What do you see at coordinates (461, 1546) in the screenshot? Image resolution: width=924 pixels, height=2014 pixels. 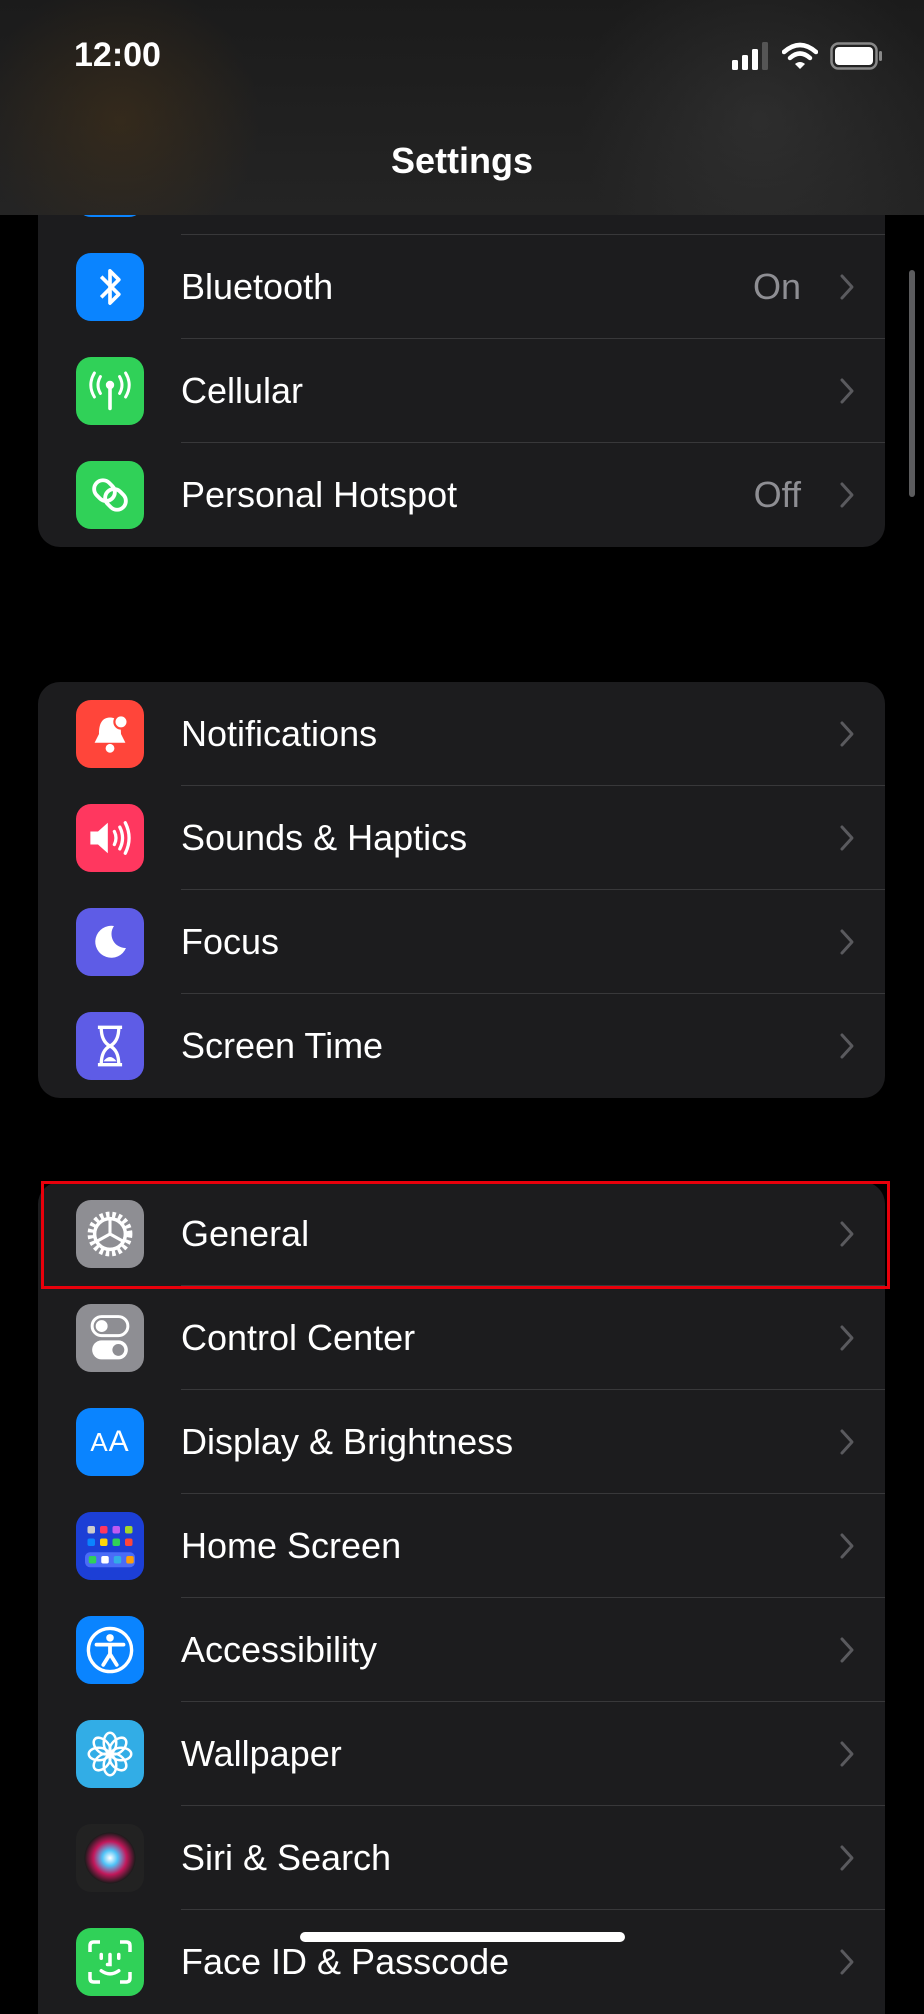 I see `settings-row-home-screen: Home Screen` at bounding box center [461, 1546].